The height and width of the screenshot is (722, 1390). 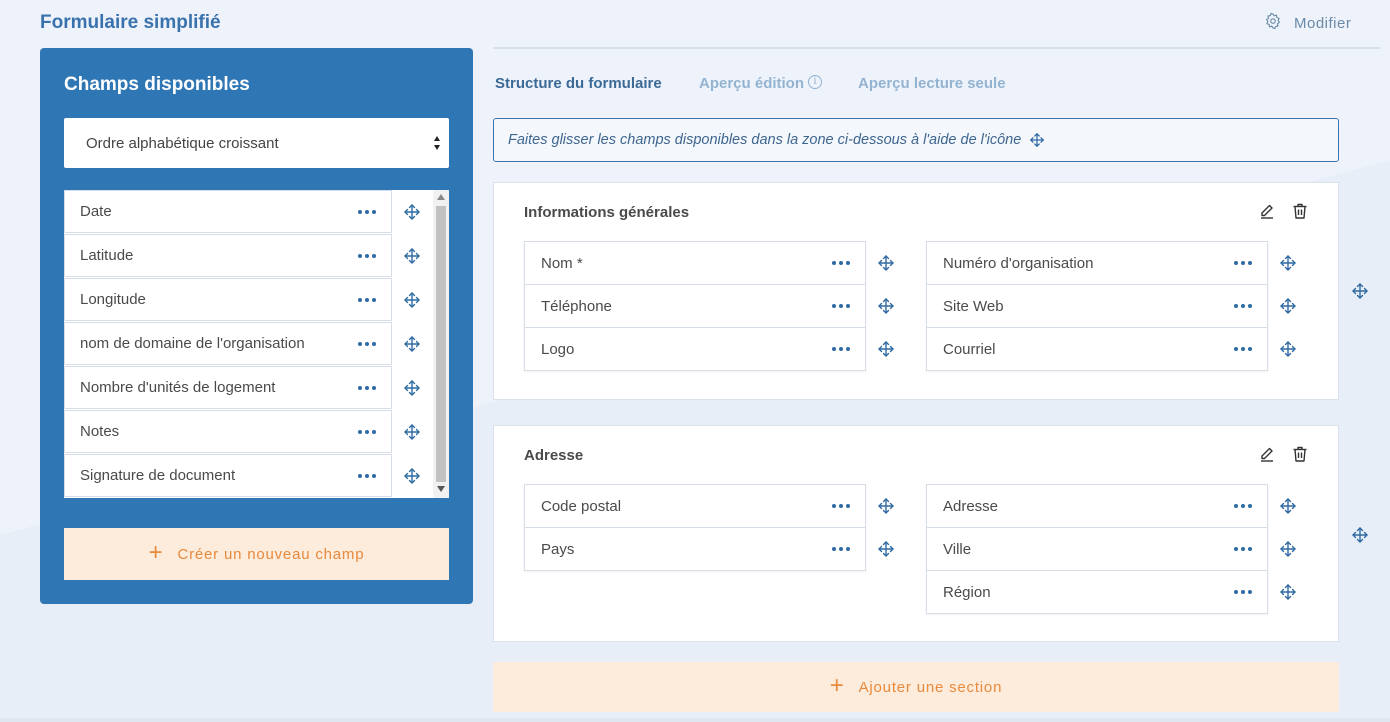 I want to click on list-item: Longitude, so click(x=228, y=299).